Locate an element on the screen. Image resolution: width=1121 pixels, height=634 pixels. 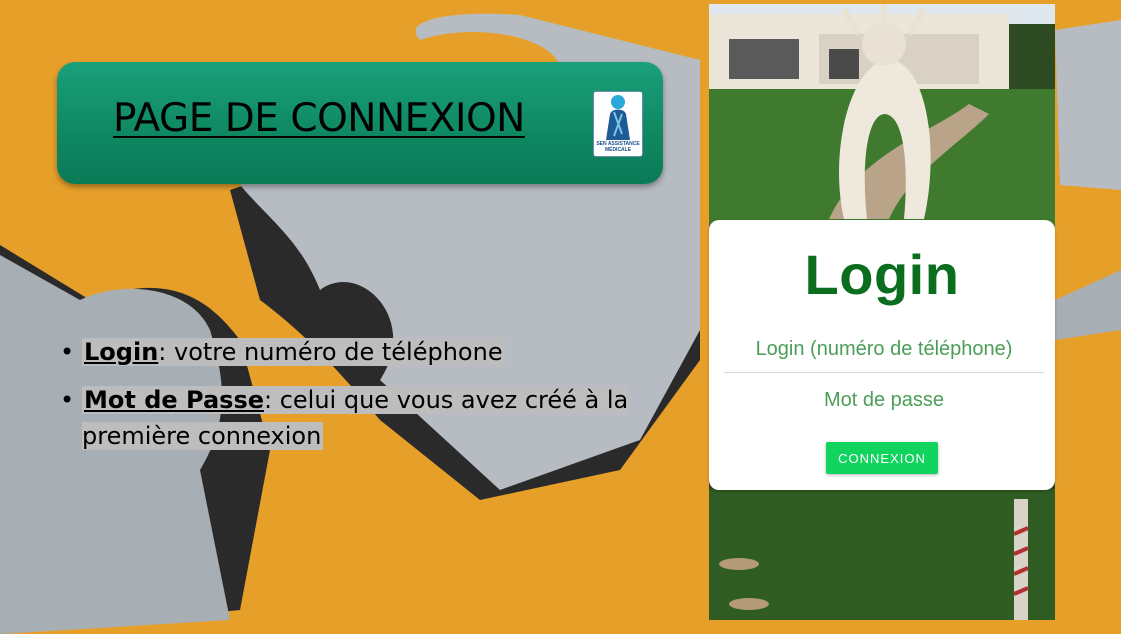
medical-figure-icon is located at coordinates (618, 117).